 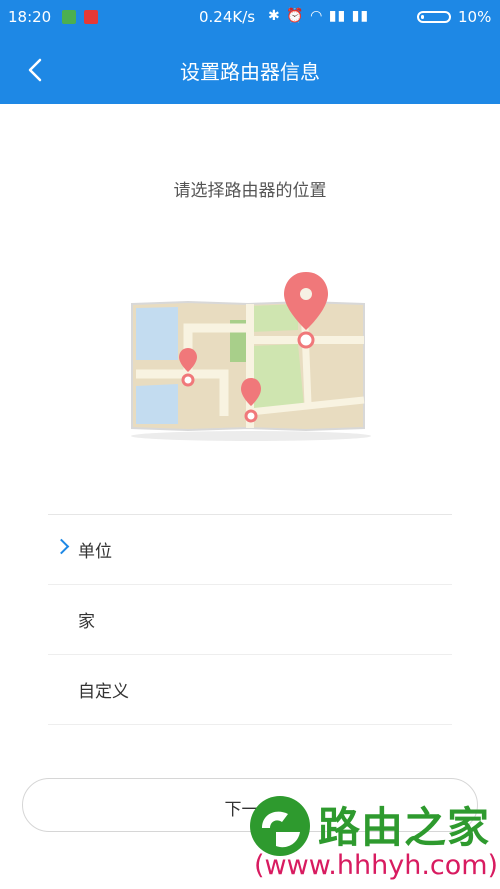 I want to click on chevron-right-icon, so click(x=61, y=546).